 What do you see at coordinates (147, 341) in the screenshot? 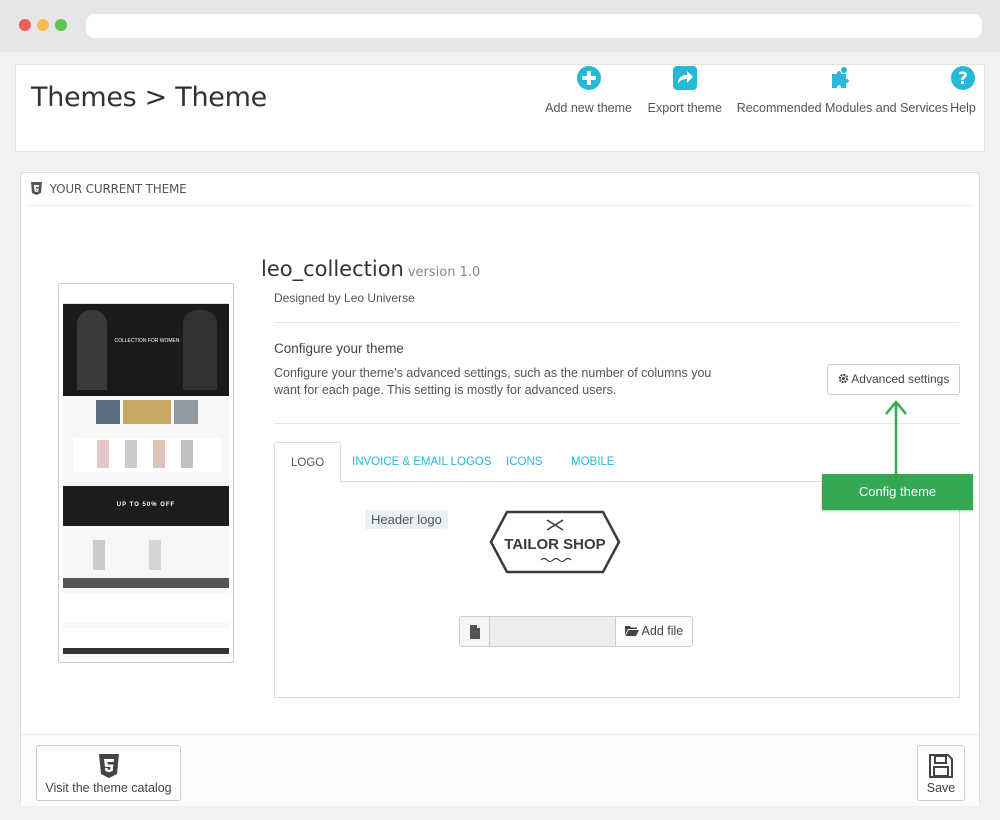
I see `thumbnail-hero-text: COLLECTION FOR WOMEN` at bounding box center [147, 341].